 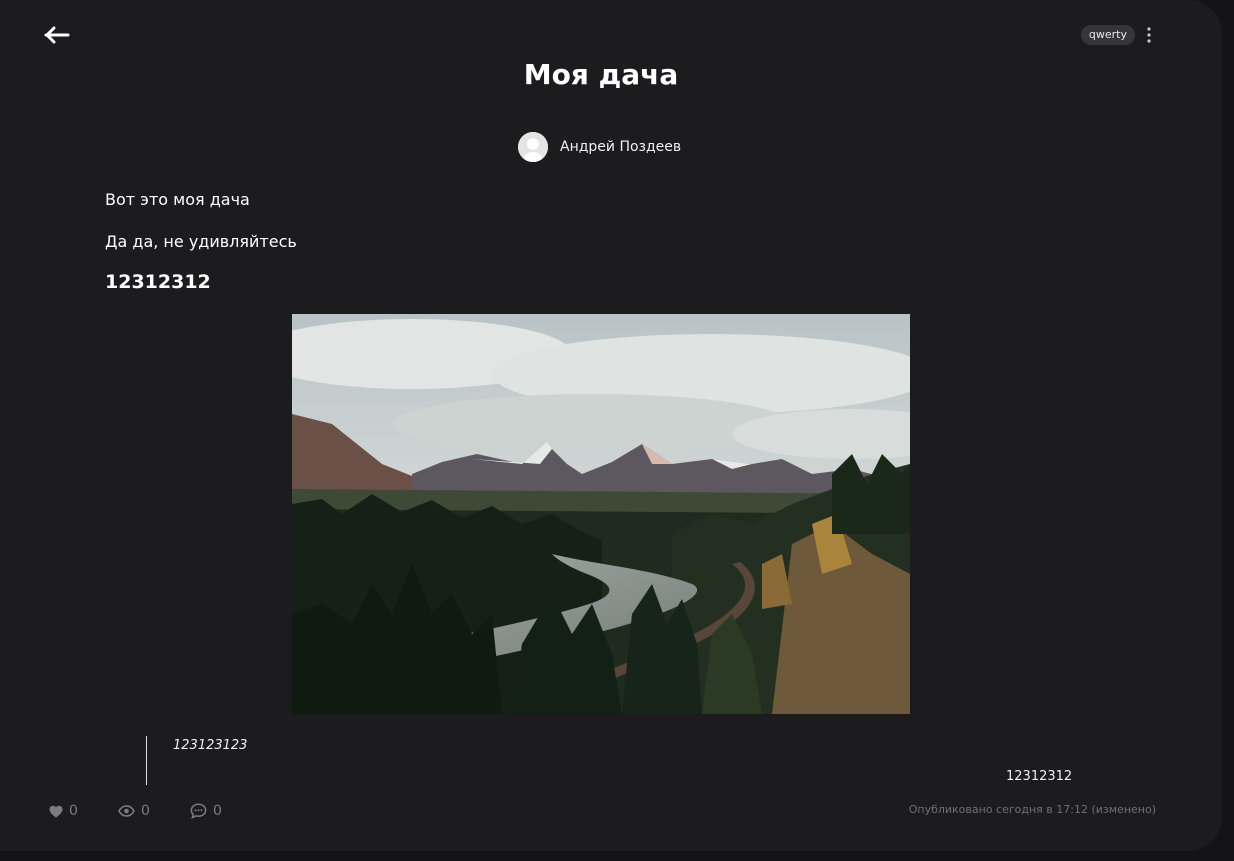 I want to click on avatar, so click(x=533, y=147).